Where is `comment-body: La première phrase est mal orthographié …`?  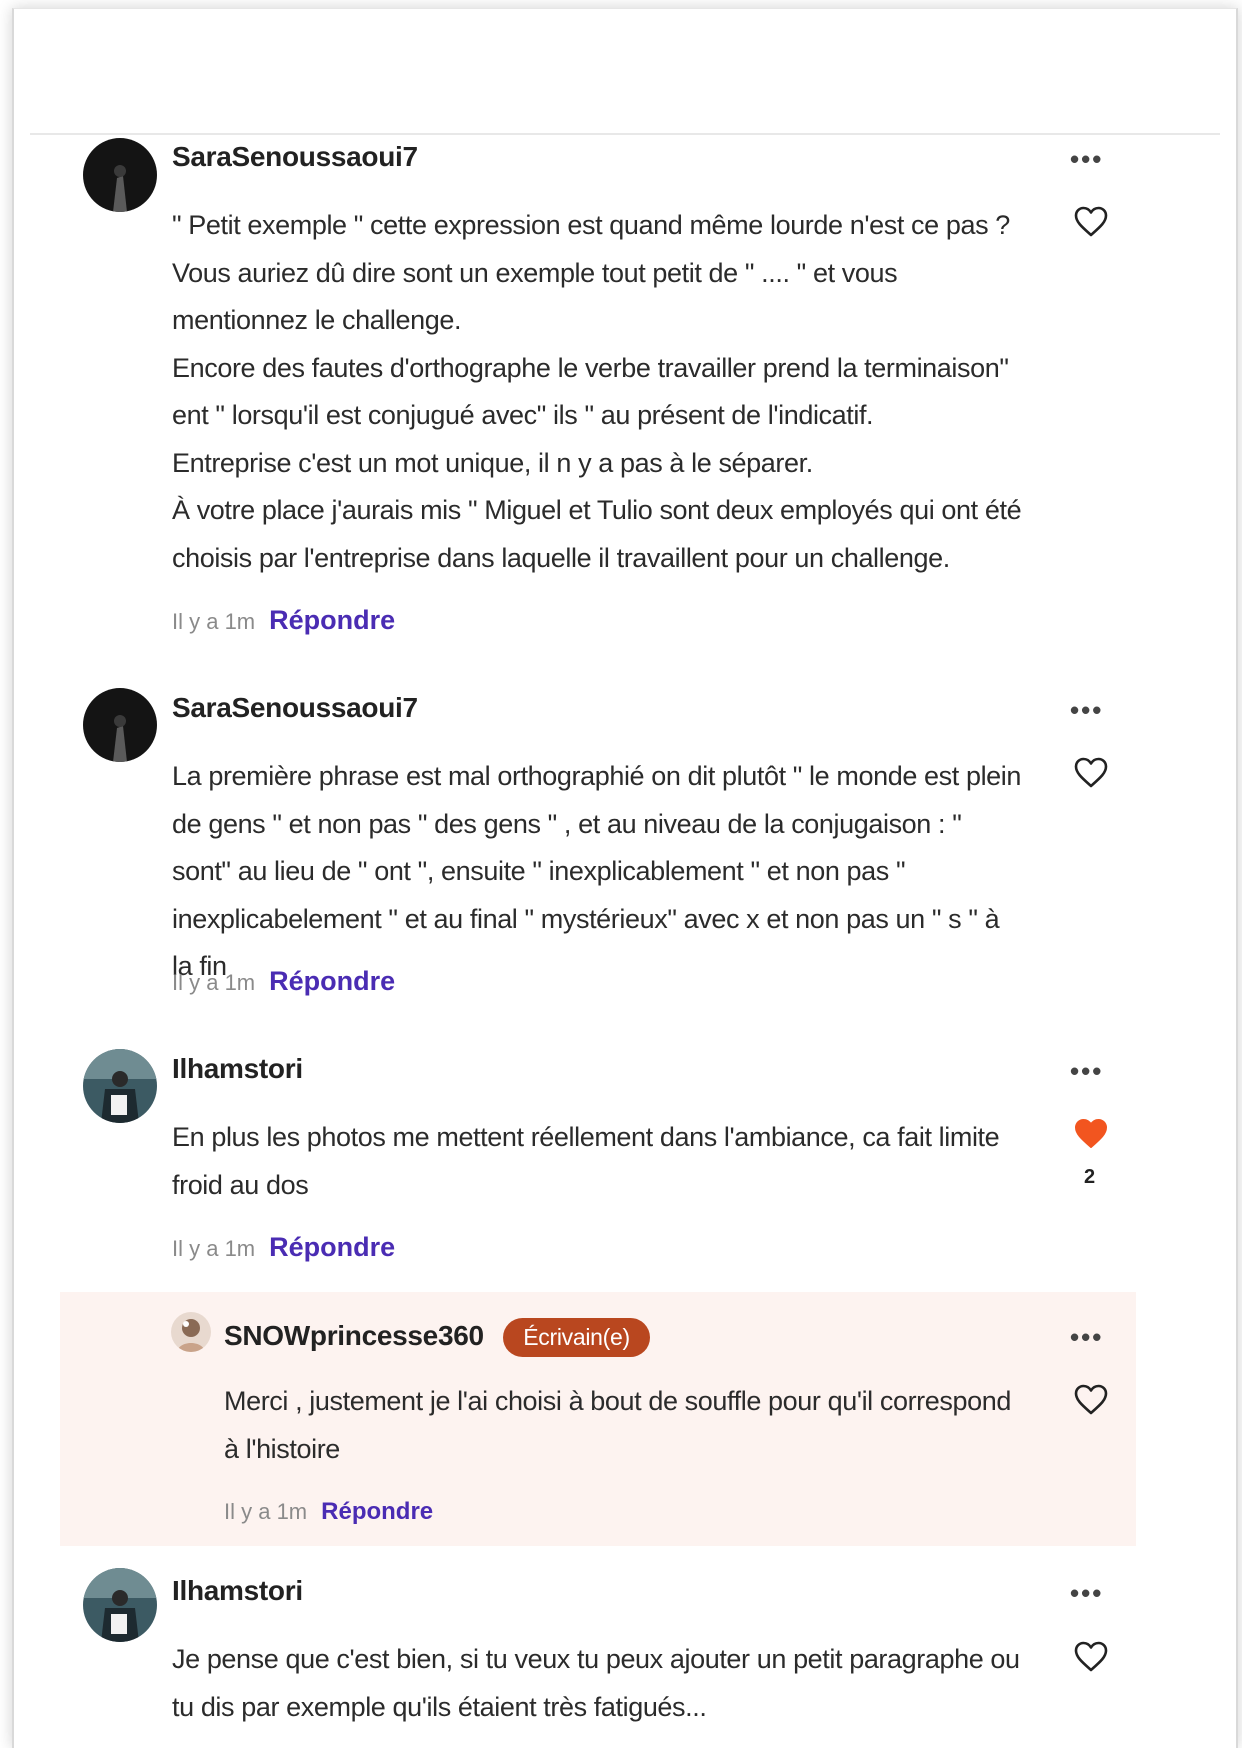 comment-body: La première phrase est mal orthographié … is located at coordinates (597, 872).